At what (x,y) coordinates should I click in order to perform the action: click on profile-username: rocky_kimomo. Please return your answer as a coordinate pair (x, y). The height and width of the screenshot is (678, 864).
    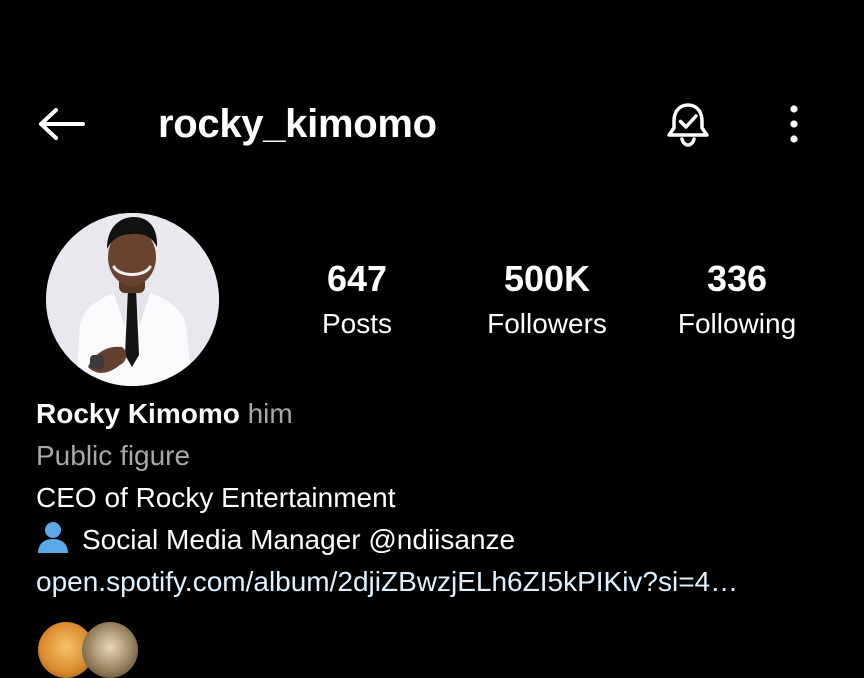
    Looking at the image, I should click on (297, 124).